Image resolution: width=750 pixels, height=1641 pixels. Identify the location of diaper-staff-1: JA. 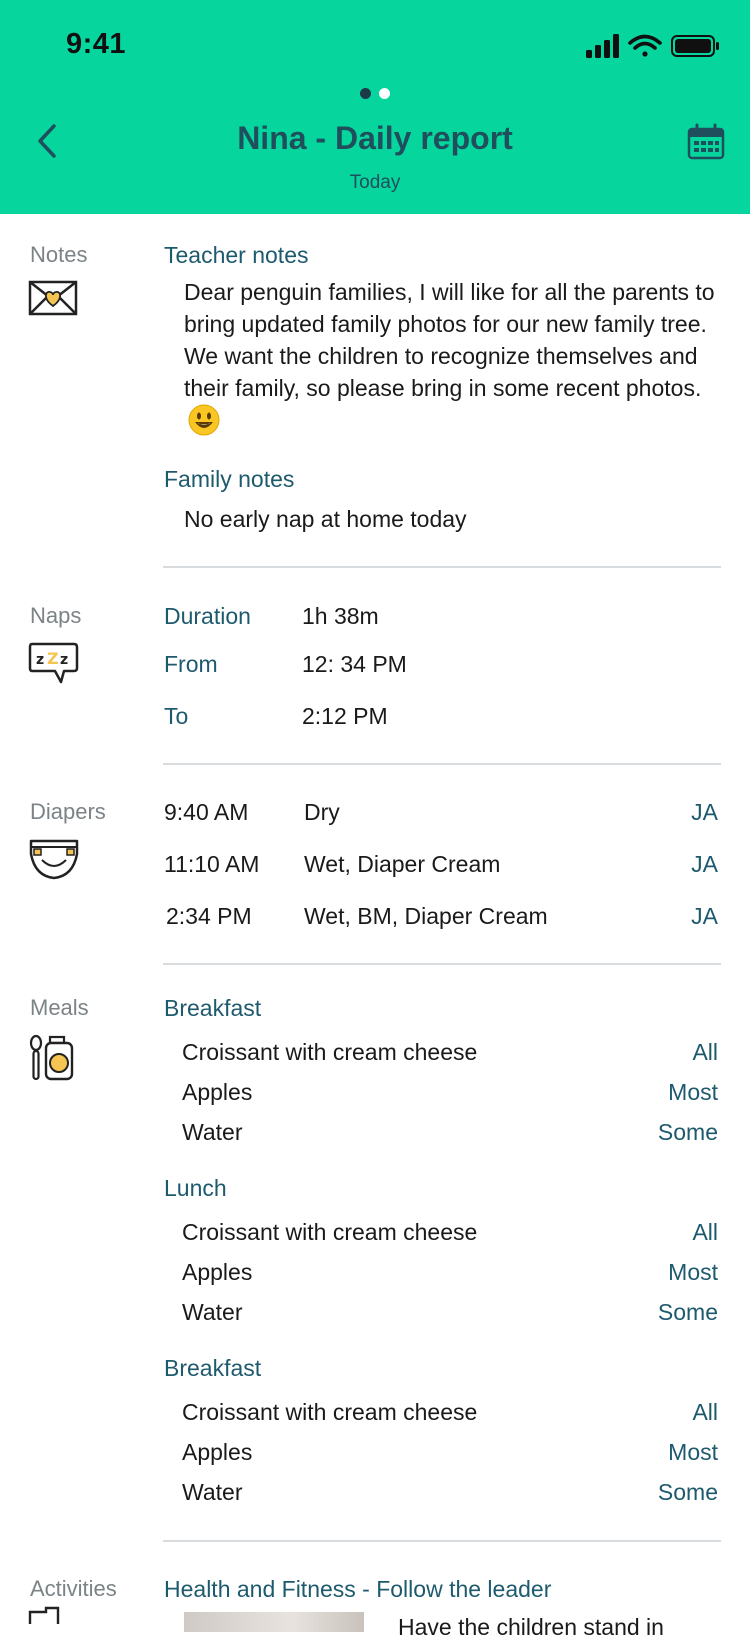
(704, 812).